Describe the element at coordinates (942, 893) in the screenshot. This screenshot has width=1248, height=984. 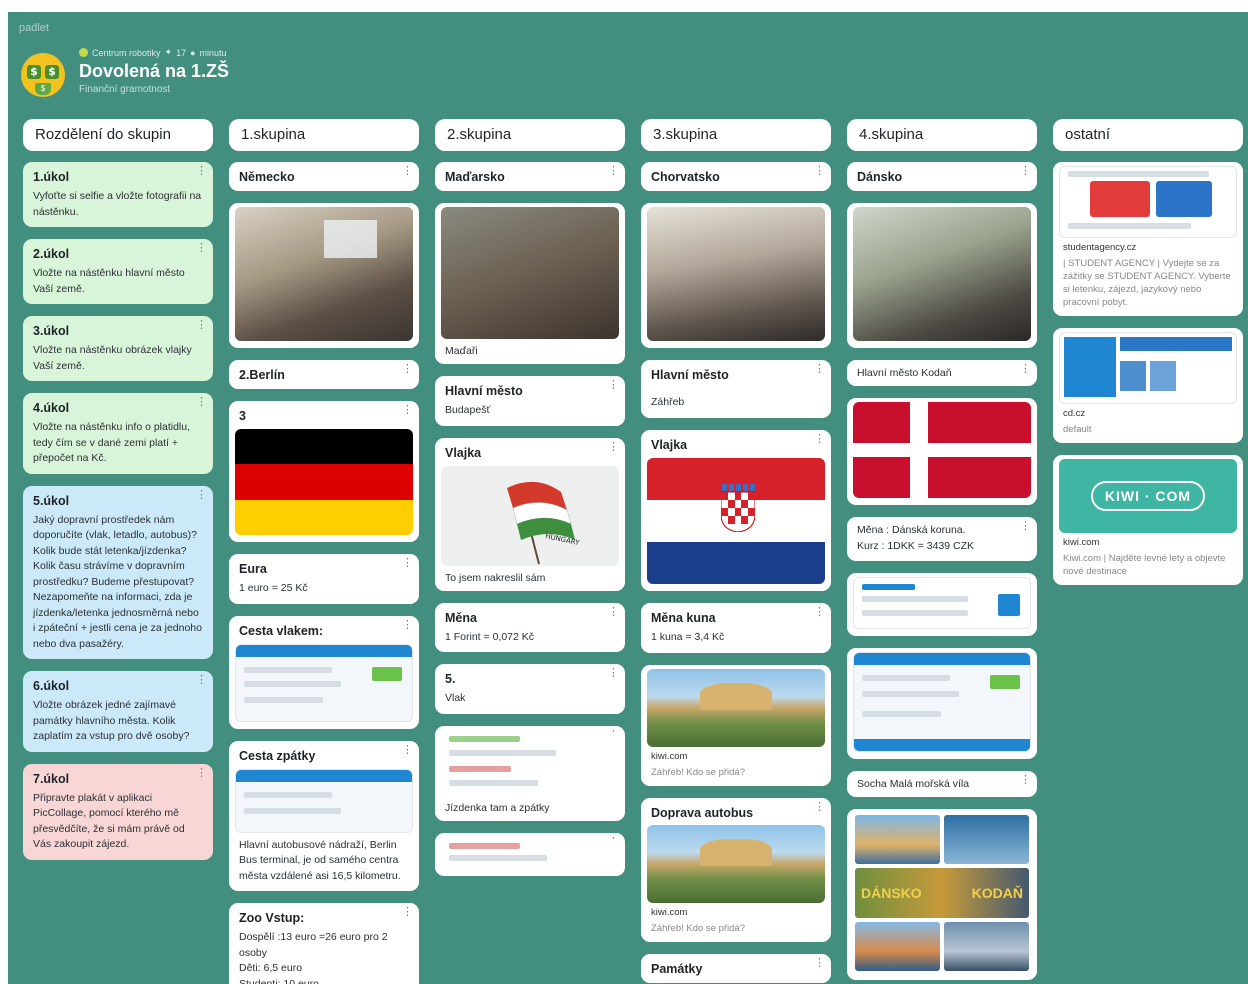
I see `piccollage-poster: DÁNSKO KODAŇ` at that location.